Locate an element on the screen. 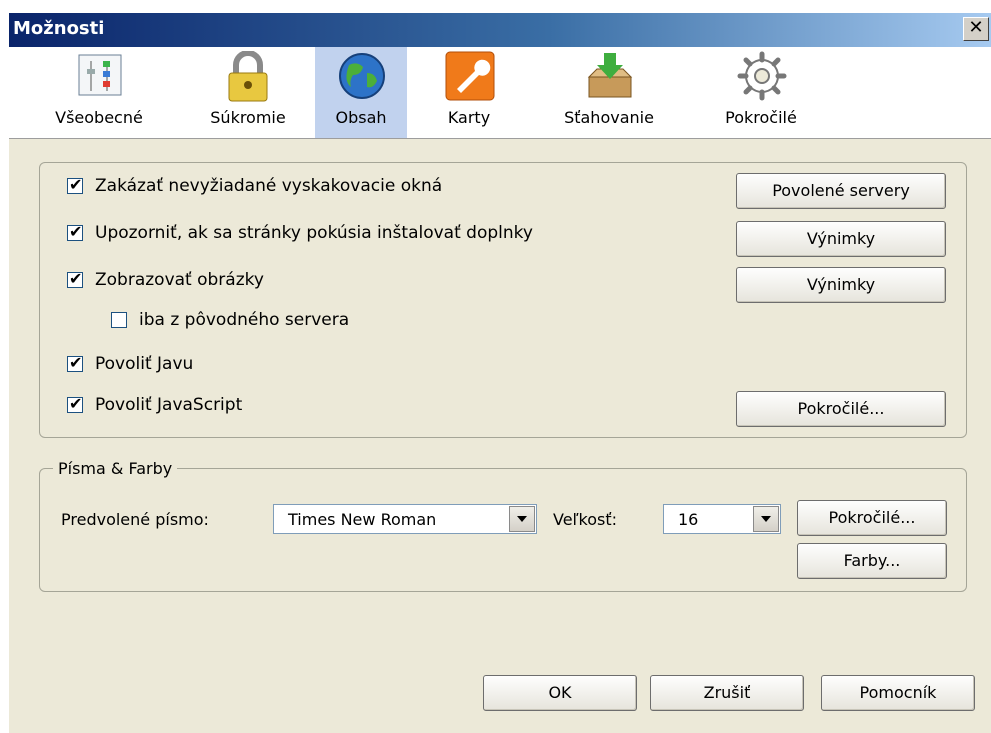 The image size is (991, 733). tab-advanced: Pokročilé is located at coordinates (761, 92).